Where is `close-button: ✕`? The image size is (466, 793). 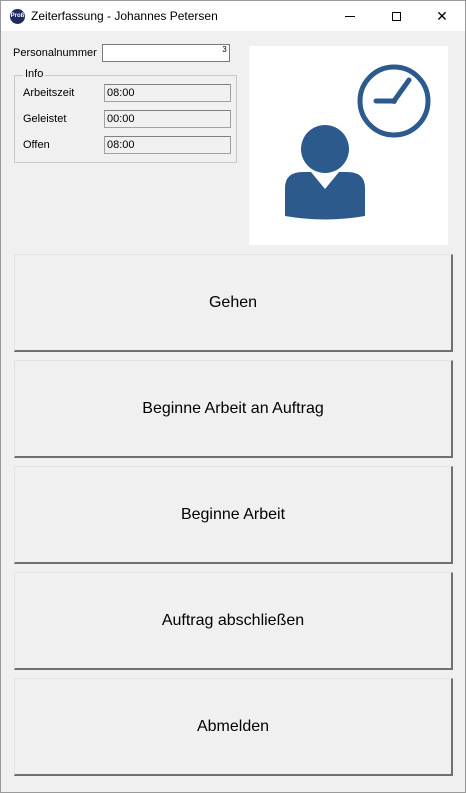
close-button: ✕ is located at coordinates (442, 16).